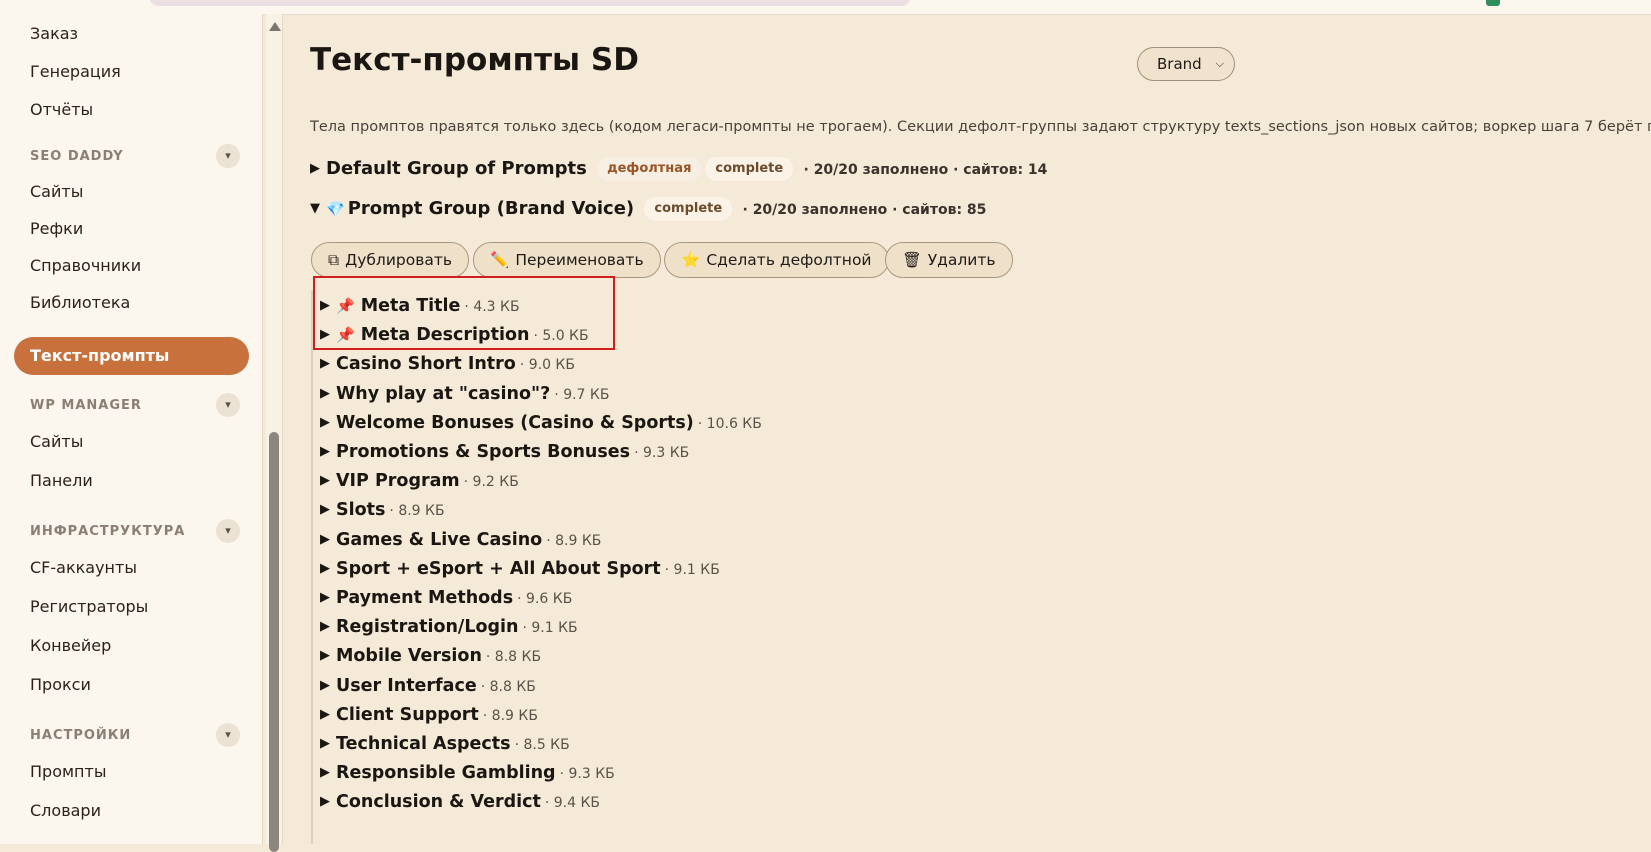  I want to click on prompt-item: ▶ Responsible Gambling · 9.3 КБ, so click(467, 773).